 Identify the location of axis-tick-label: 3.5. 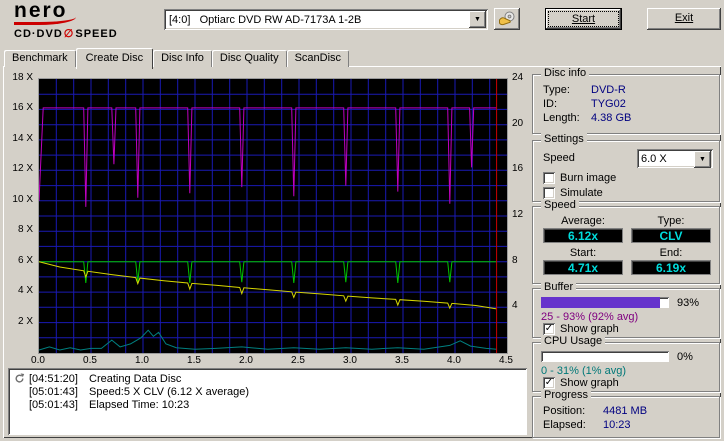
(402, 360).